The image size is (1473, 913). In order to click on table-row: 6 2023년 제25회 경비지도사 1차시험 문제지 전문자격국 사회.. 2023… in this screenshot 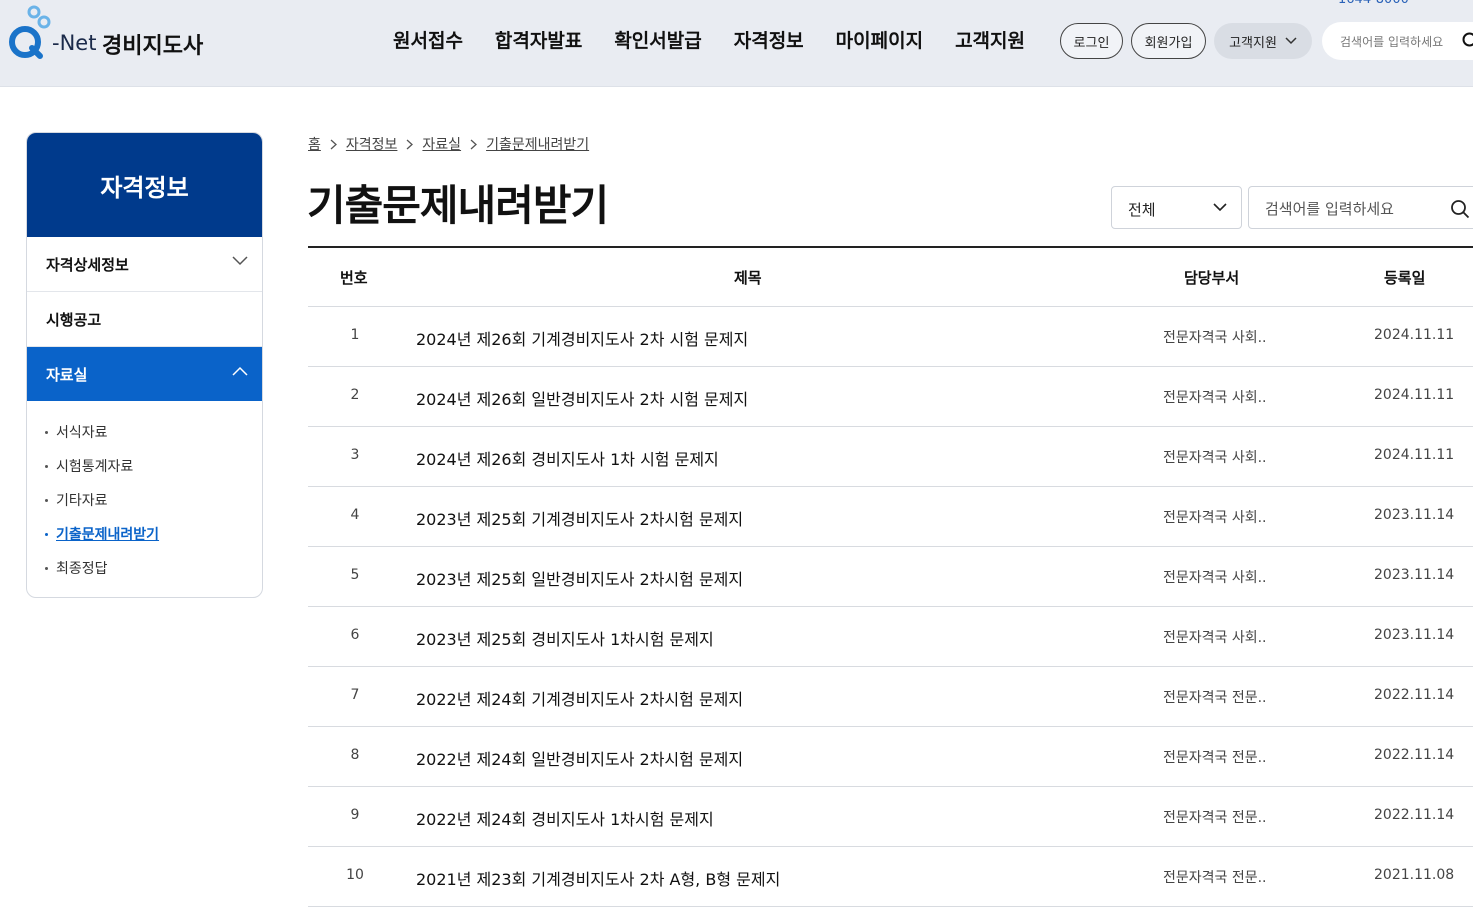, I will do `click(890, 637)`.